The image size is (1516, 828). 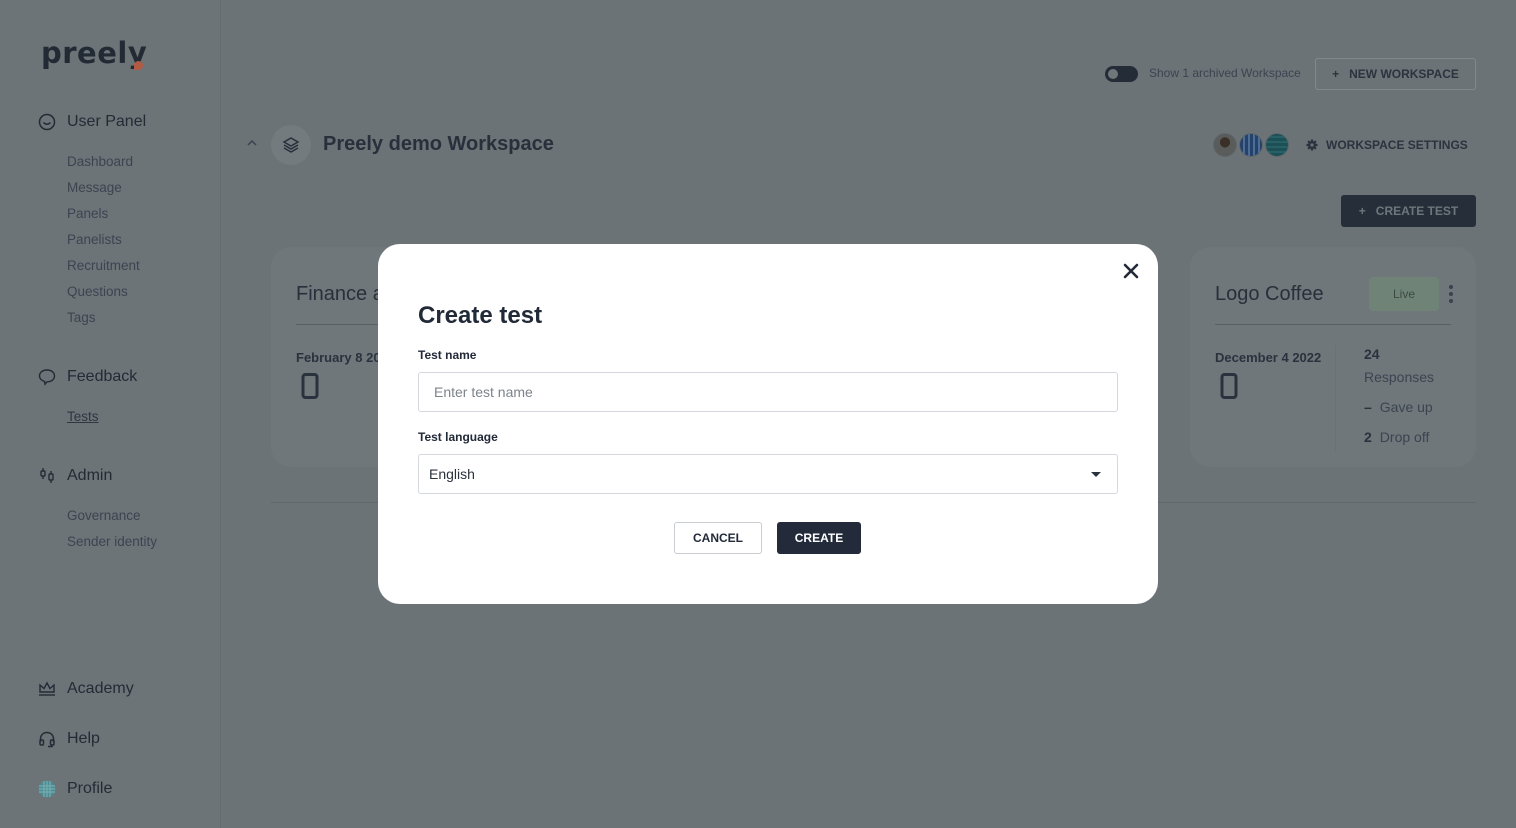 I want to click on smiley-icon, so click(x=47, y=122).